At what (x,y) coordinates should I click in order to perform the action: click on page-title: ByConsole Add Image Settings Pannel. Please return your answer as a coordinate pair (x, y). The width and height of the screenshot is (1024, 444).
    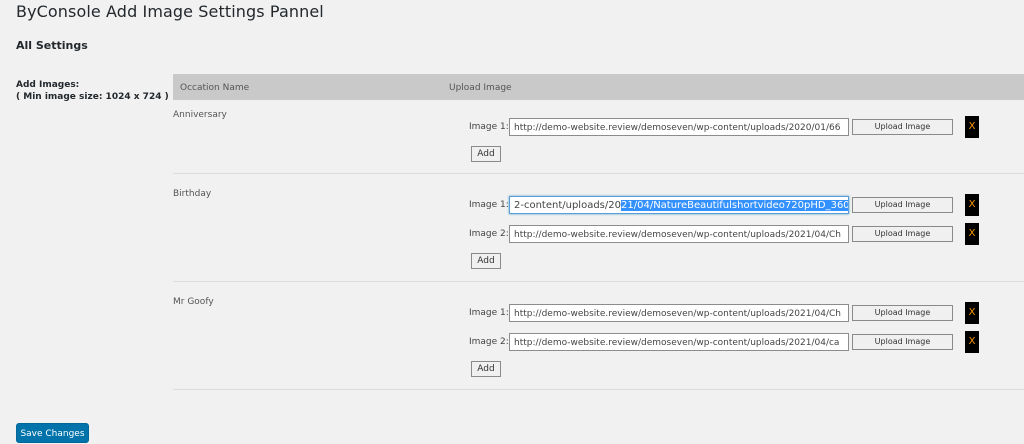
    Looking at the image, I should click on (170, 11).